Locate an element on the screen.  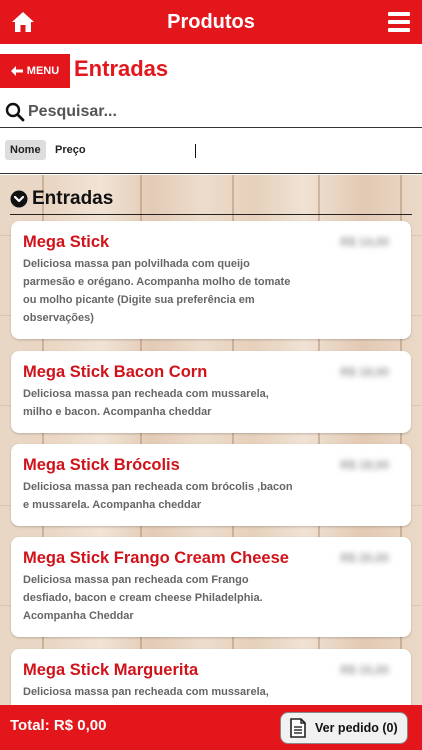
search-input is located at coordinates (218, 111).